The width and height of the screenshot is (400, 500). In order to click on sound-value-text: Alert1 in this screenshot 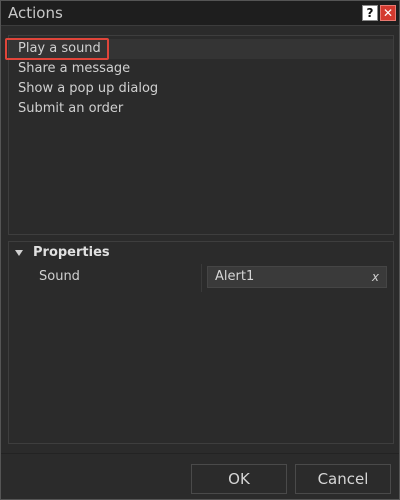, I will do `click(235, 276)`.